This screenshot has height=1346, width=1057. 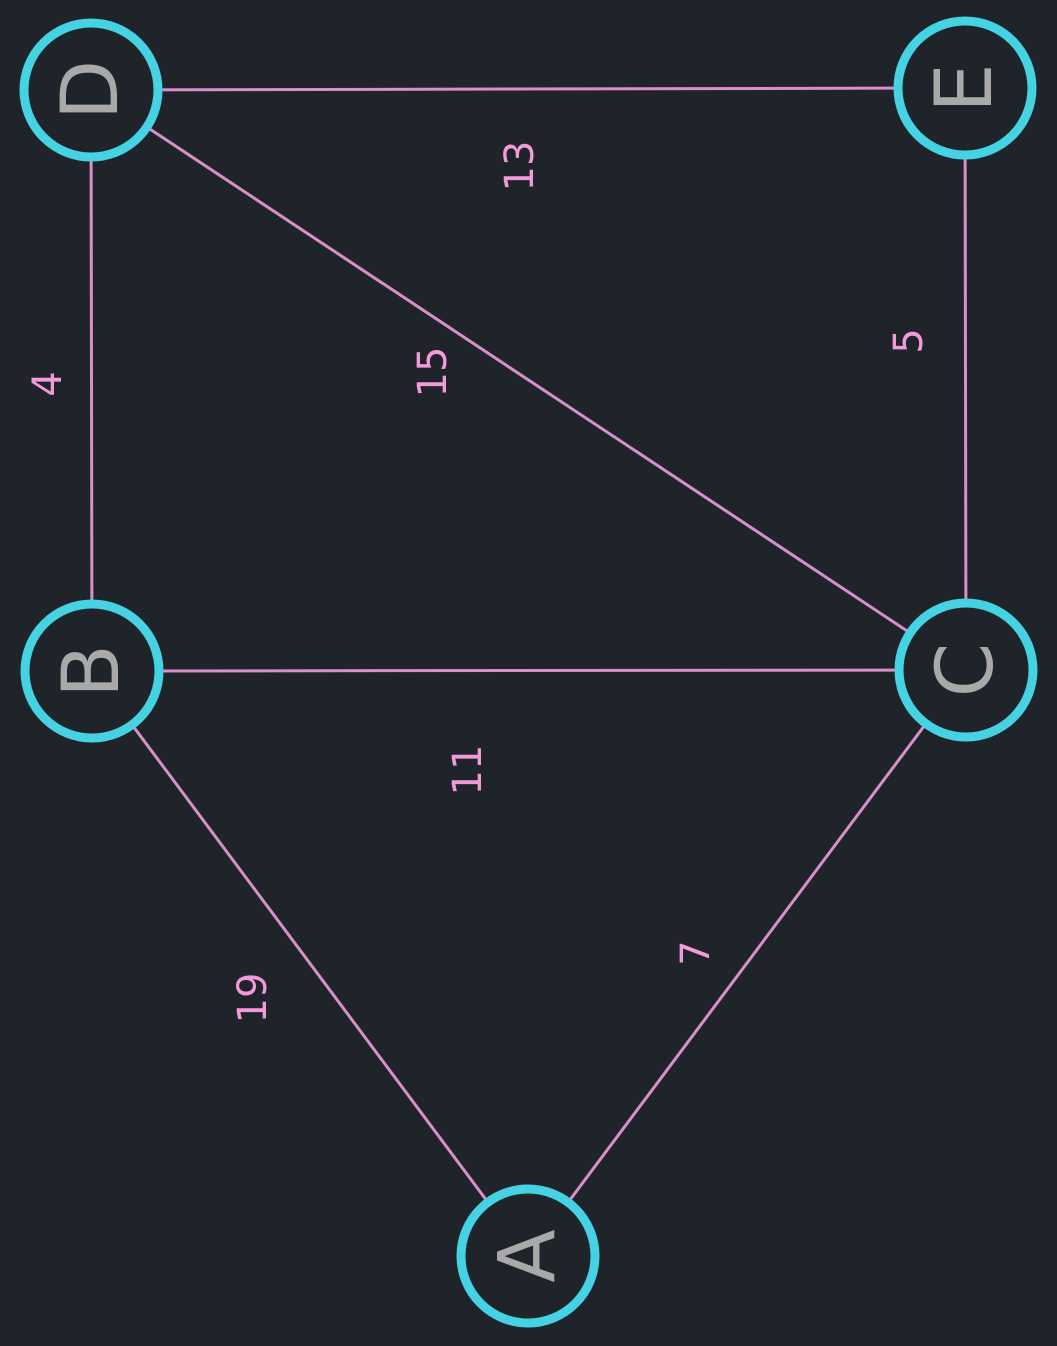 I want to click on node-b: B, so click(x=92, y=671).